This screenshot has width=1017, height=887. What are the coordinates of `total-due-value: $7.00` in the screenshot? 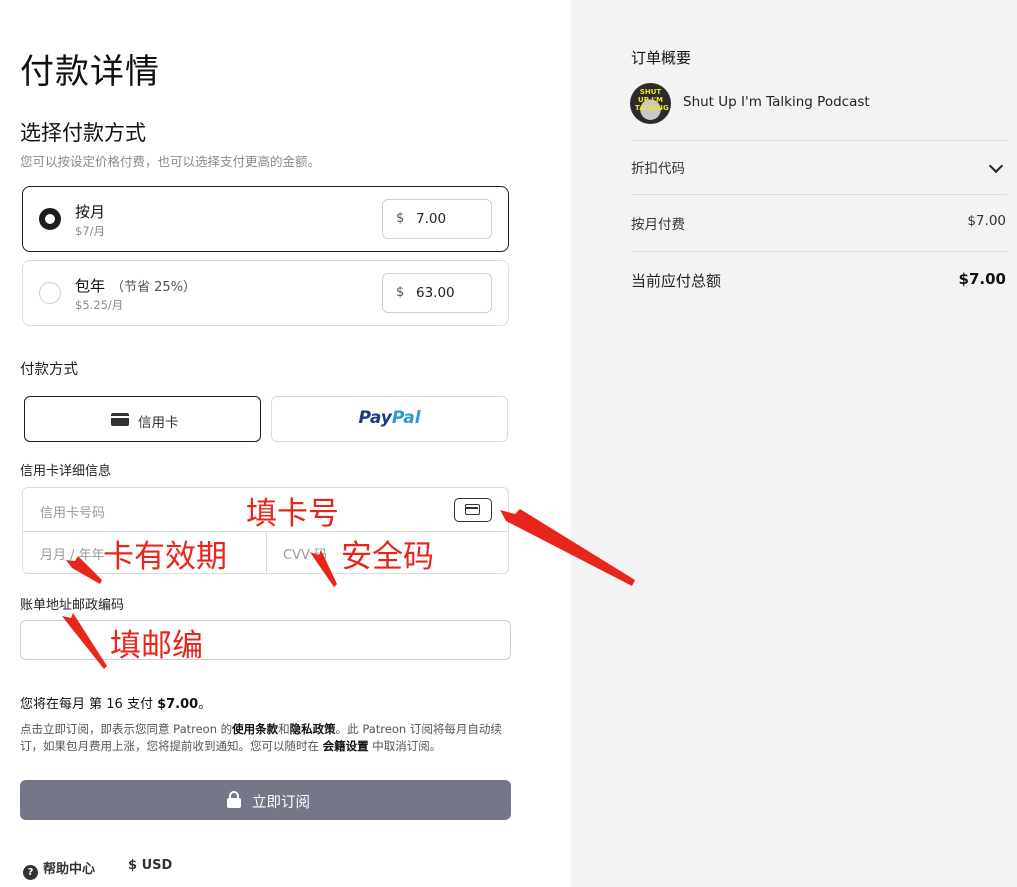 It's located at (982, 279).